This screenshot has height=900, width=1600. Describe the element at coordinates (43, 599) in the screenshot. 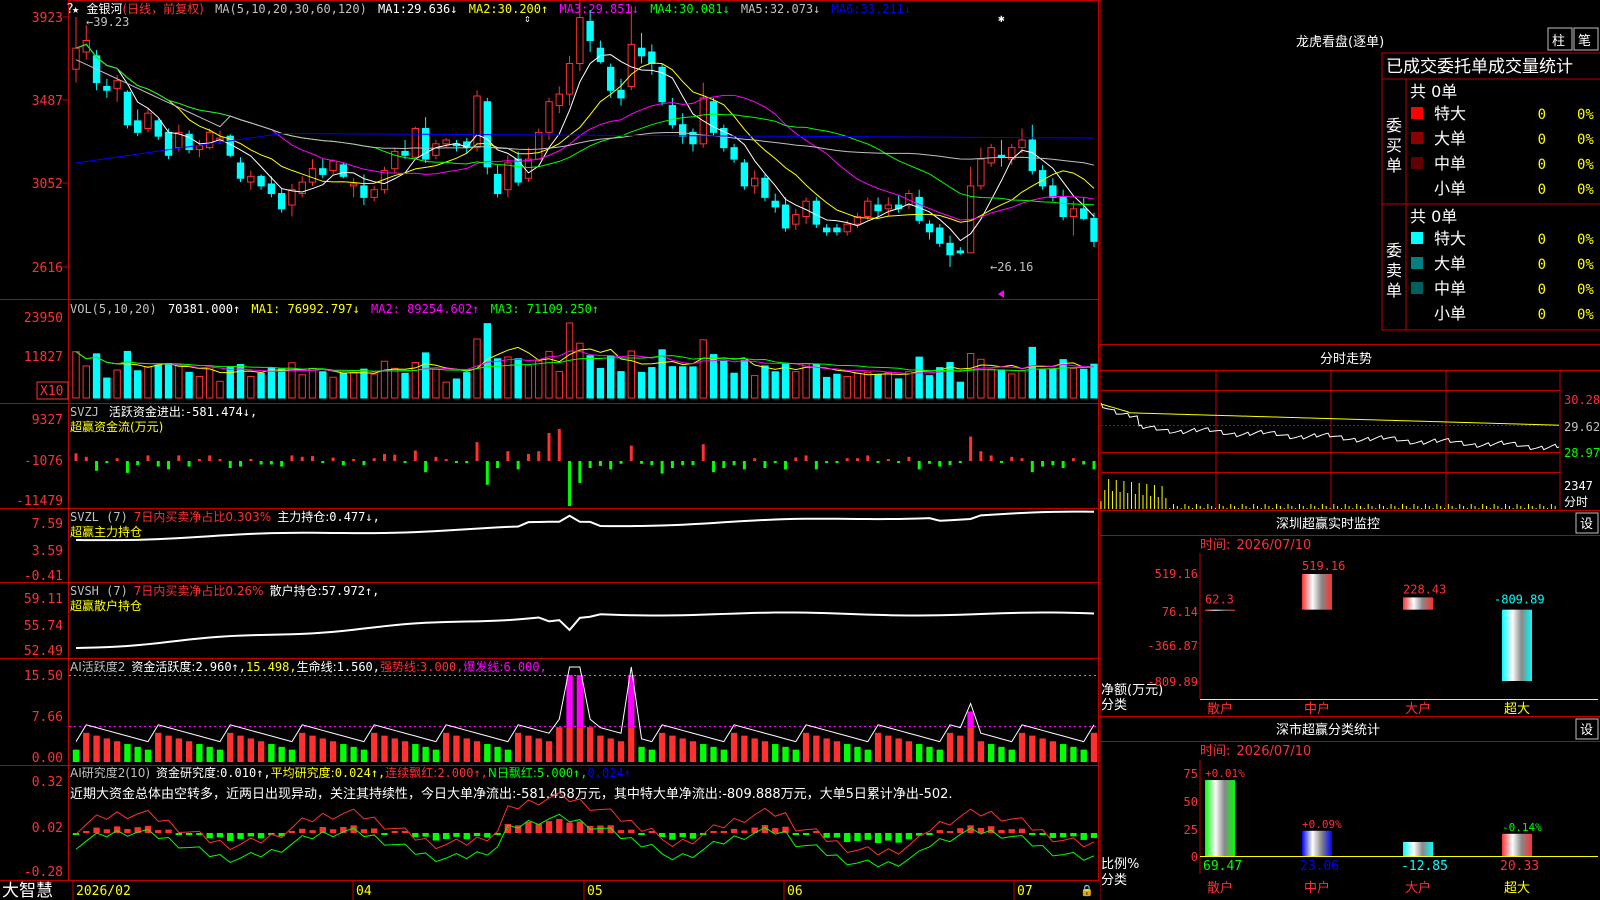

I see `svg-text: 59.11` at that location.